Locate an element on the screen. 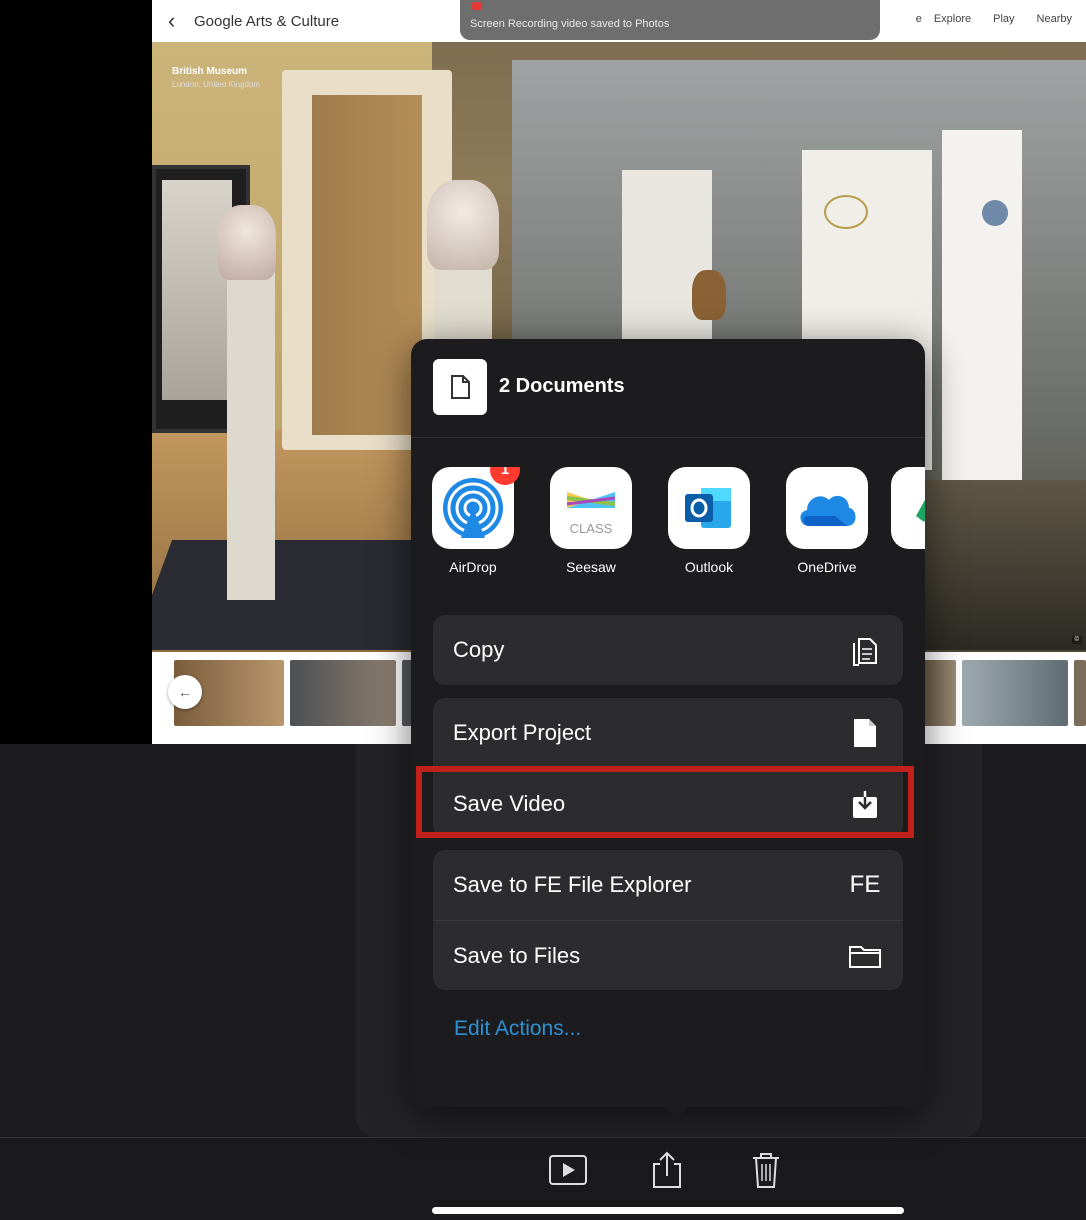 Image resolution: width=1086 pixels, height=1220 pixels. app-brand: Google Arts & Culture is located at coordinates (266, 21).